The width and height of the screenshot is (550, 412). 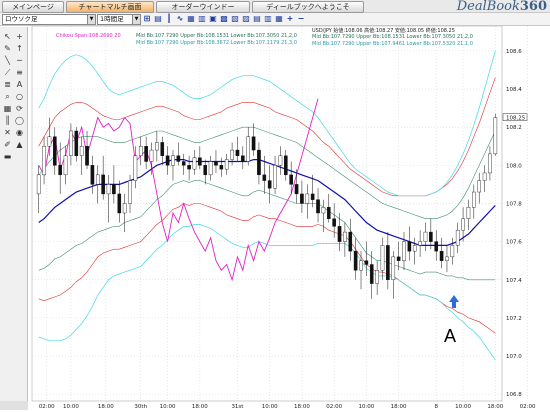 What do you see at coordinates (19, 84) in the screenshot?
I see `text-icon: A` at bounding box center [19, 84].